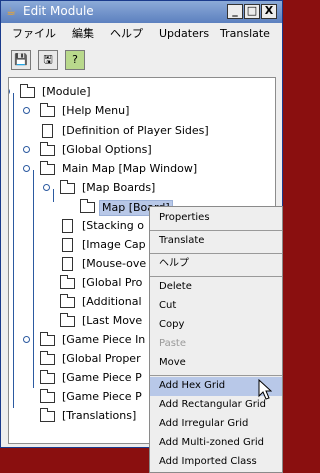  I want to click on menu-item-label: Move, so click(172, 362).